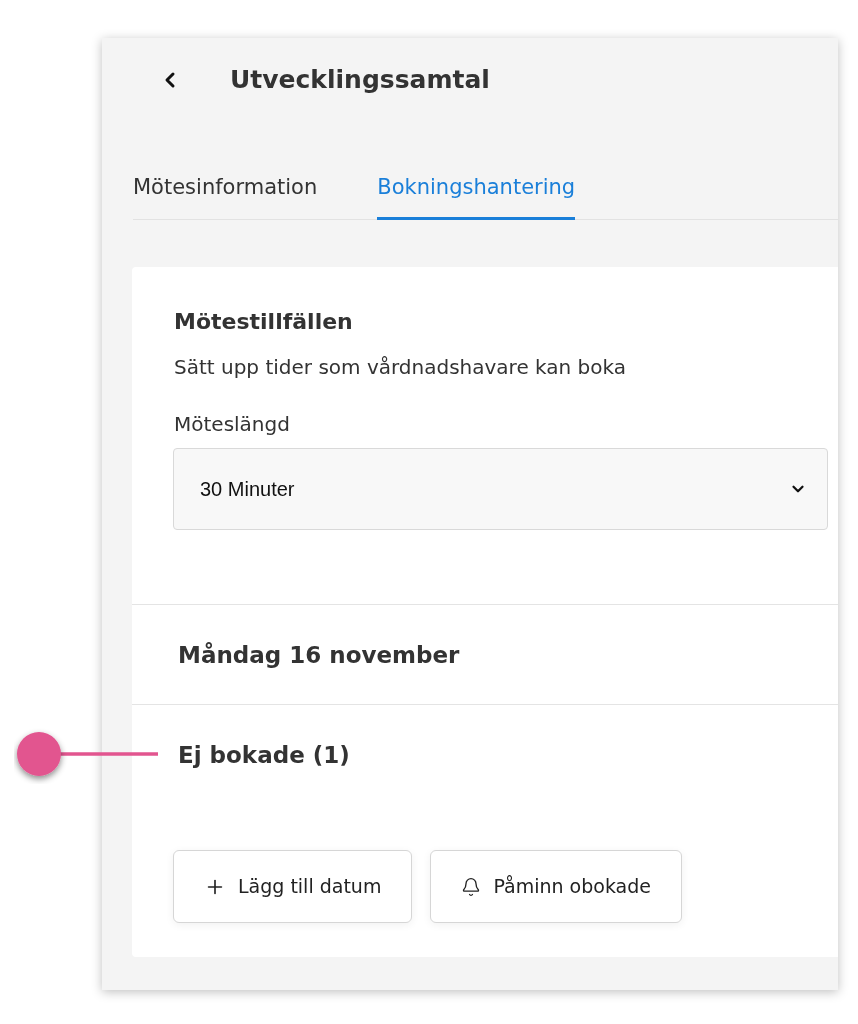  What do you see at coordinates (39, 754) in the screenshot?
I see `marker-dot-icon` at bounding box center [39, 754].